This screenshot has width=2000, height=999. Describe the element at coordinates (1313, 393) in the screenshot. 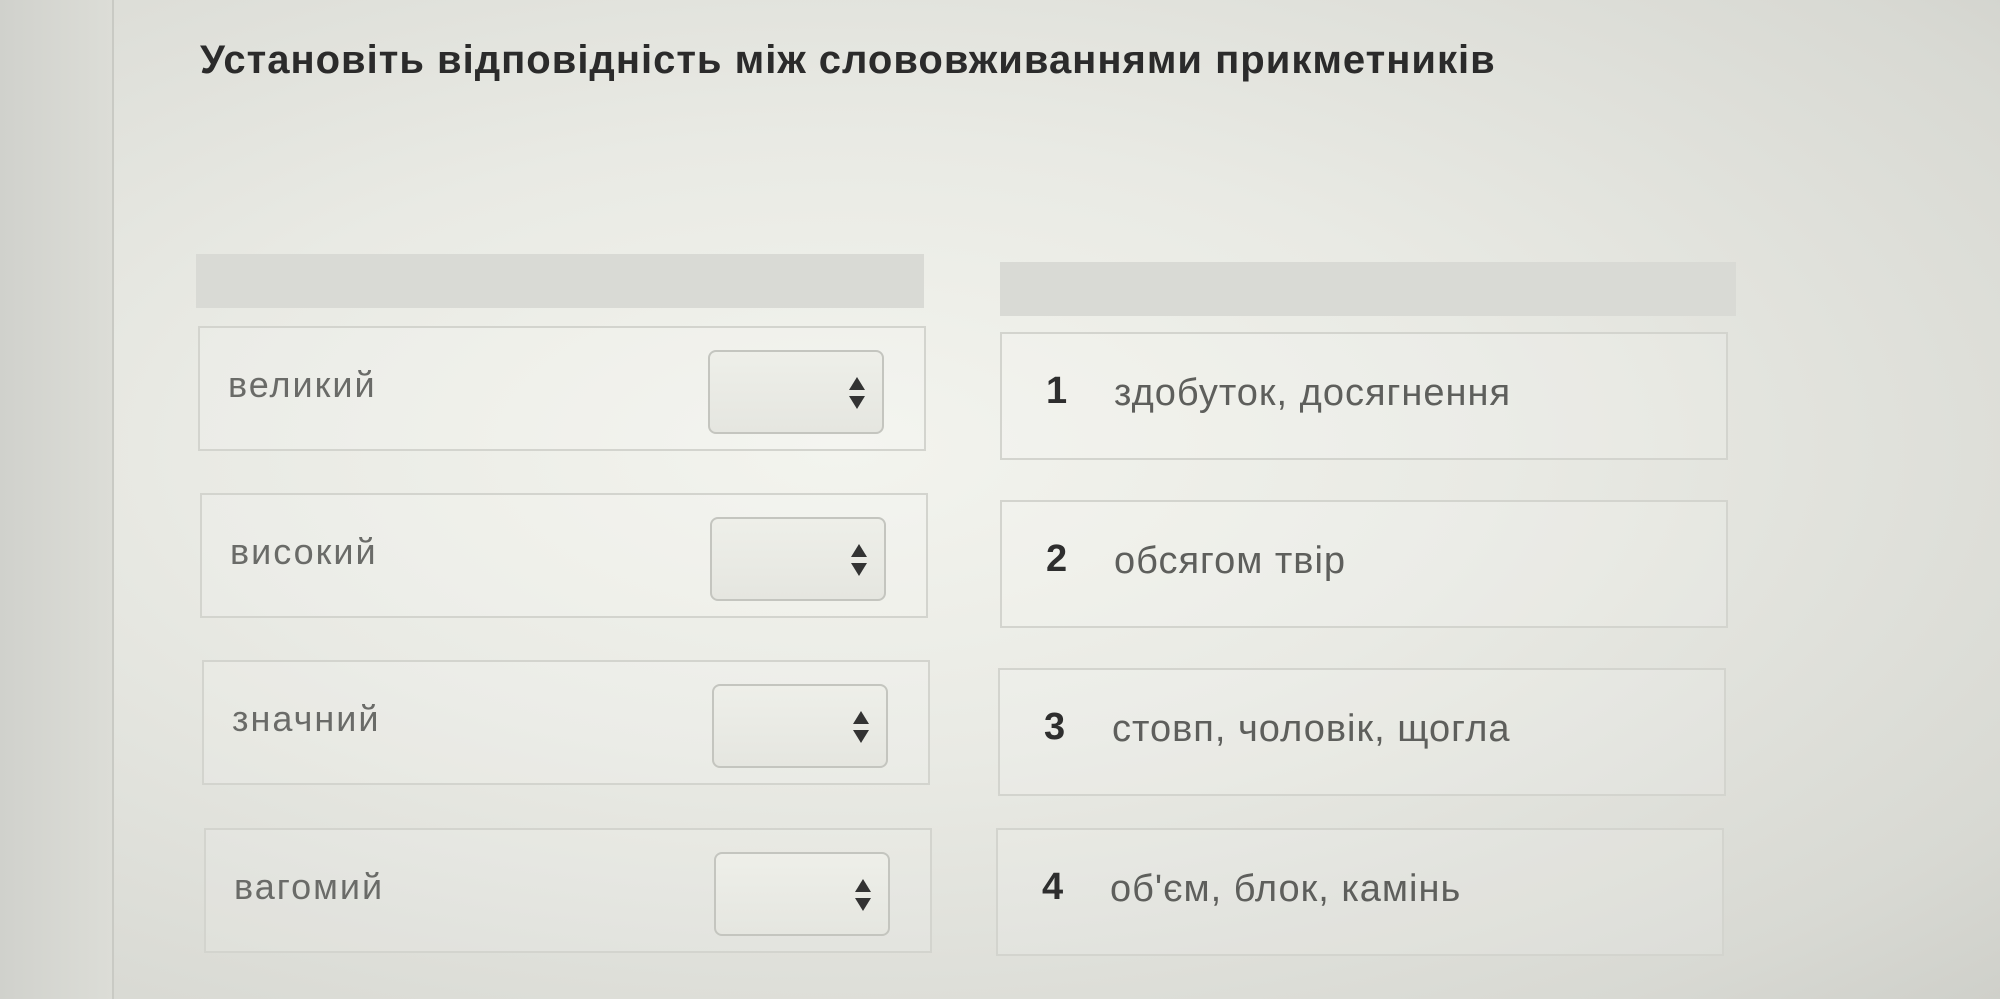

I see `option-text: здобуток, досягнення` at that location.